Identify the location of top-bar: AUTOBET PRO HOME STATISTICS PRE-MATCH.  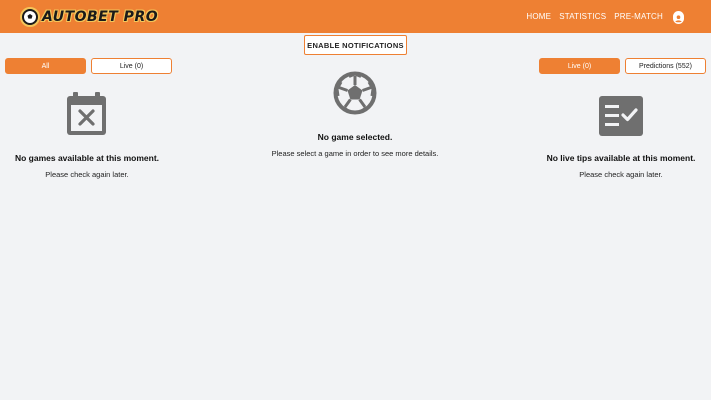
(355, 16).